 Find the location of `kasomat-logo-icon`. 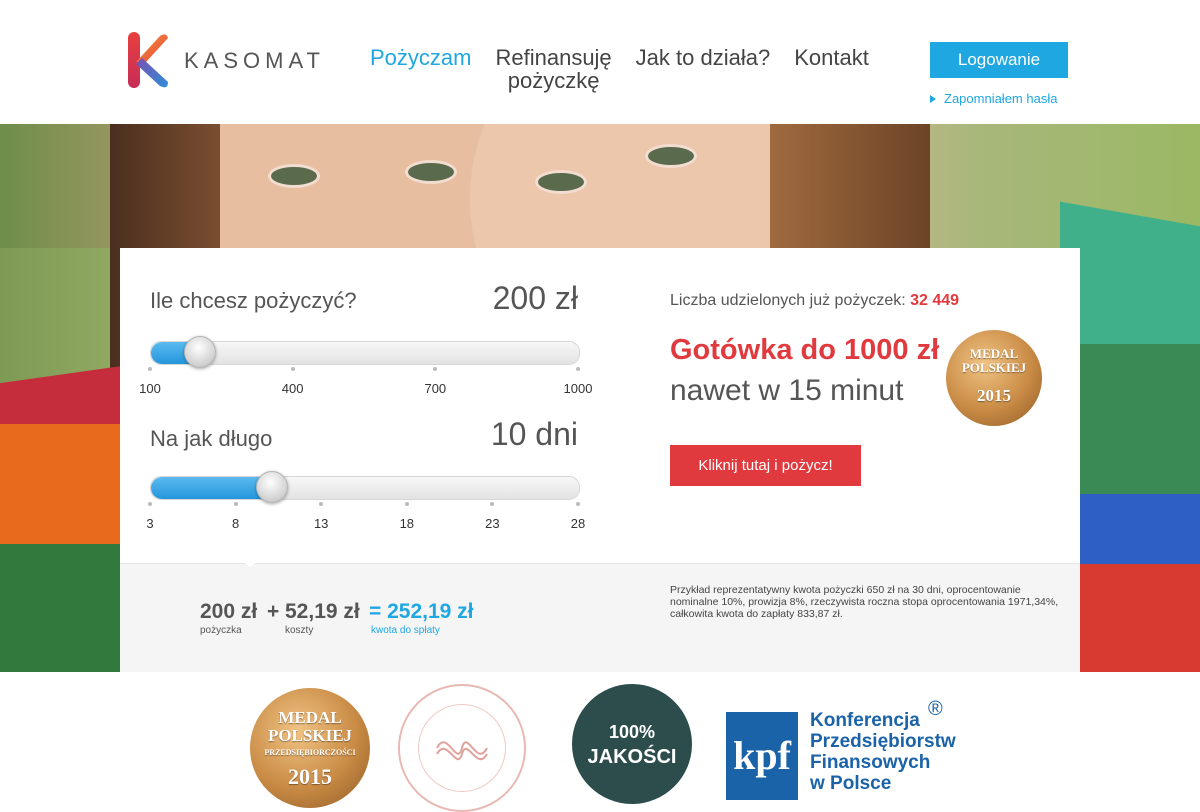

kasomat-logo-icon is located at coordinates (149, 60).